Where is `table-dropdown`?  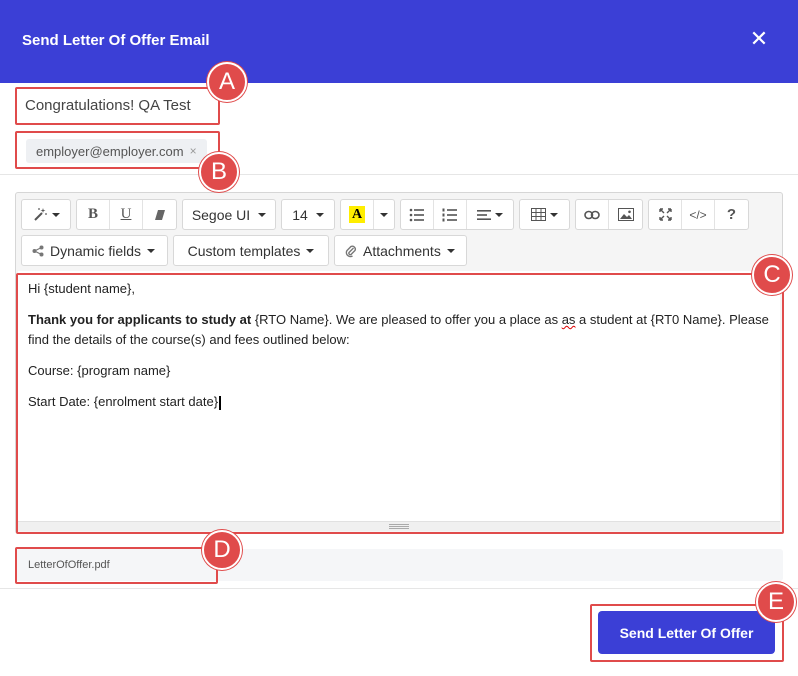
table-dropdown is located at coordinates (544, 214).